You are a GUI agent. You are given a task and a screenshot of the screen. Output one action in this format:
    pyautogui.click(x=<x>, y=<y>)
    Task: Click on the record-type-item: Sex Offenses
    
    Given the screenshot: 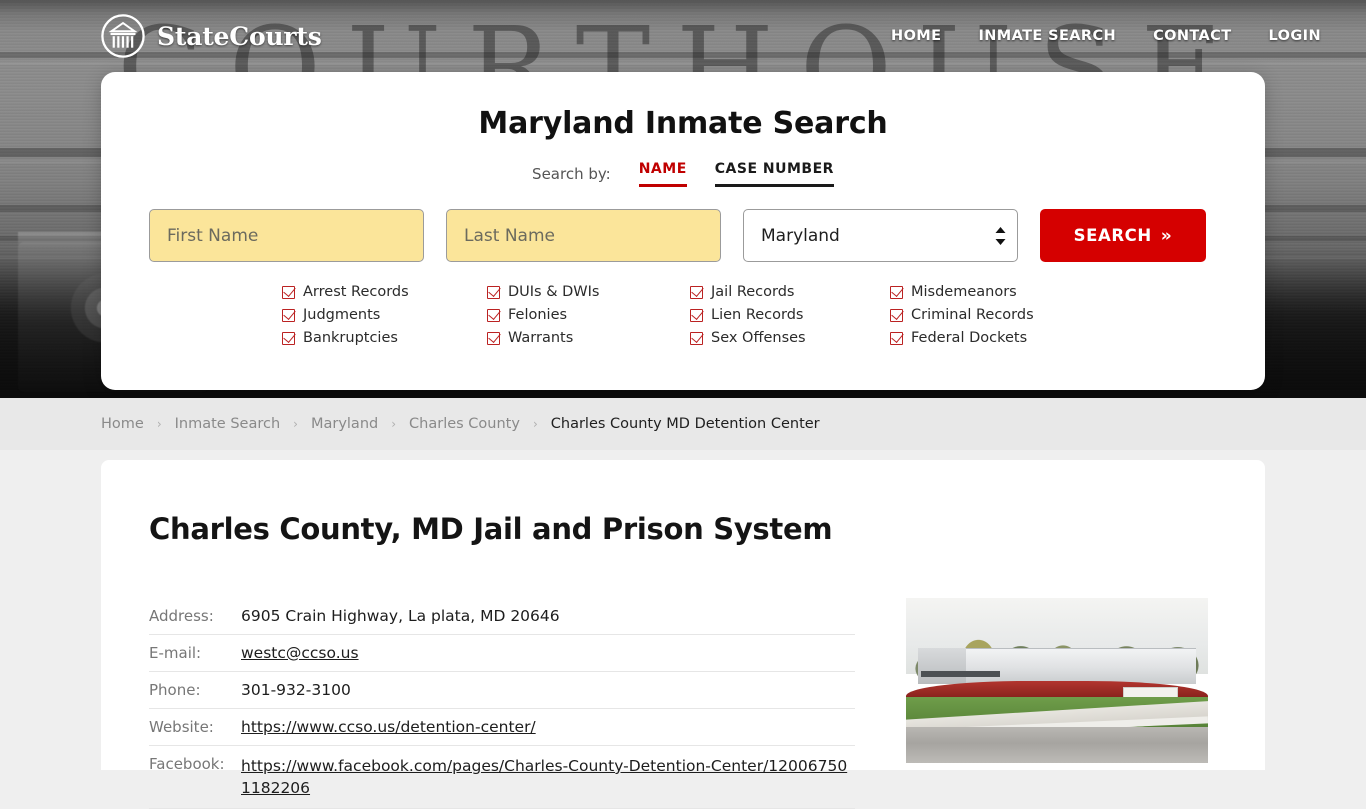 What is the action you would take?
    pyautogui.click(x=790, y=338)
    